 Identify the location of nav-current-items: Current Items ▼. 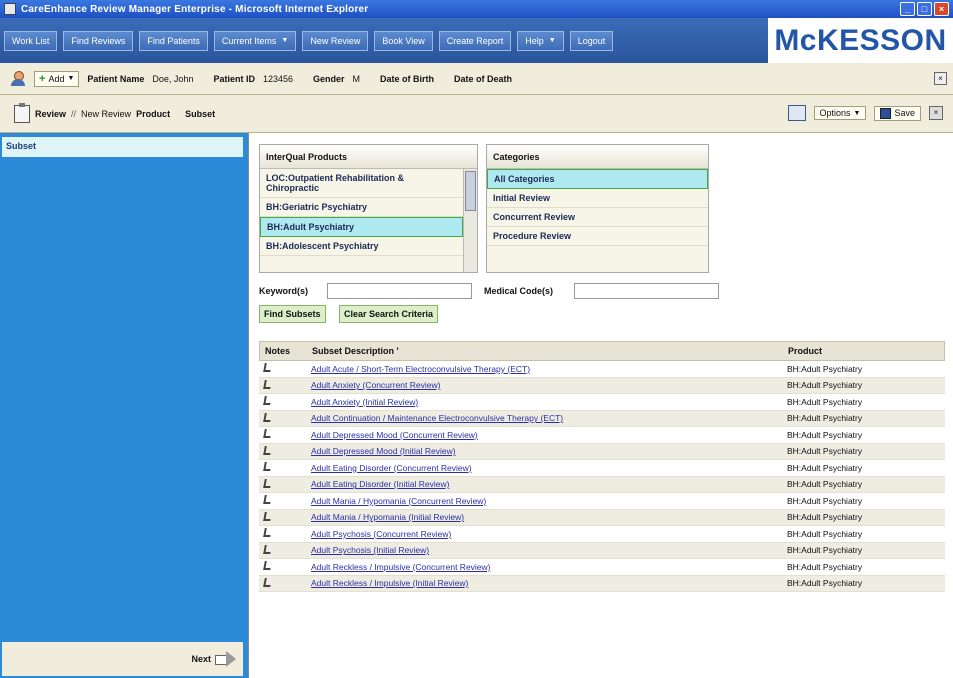
(255, 40).